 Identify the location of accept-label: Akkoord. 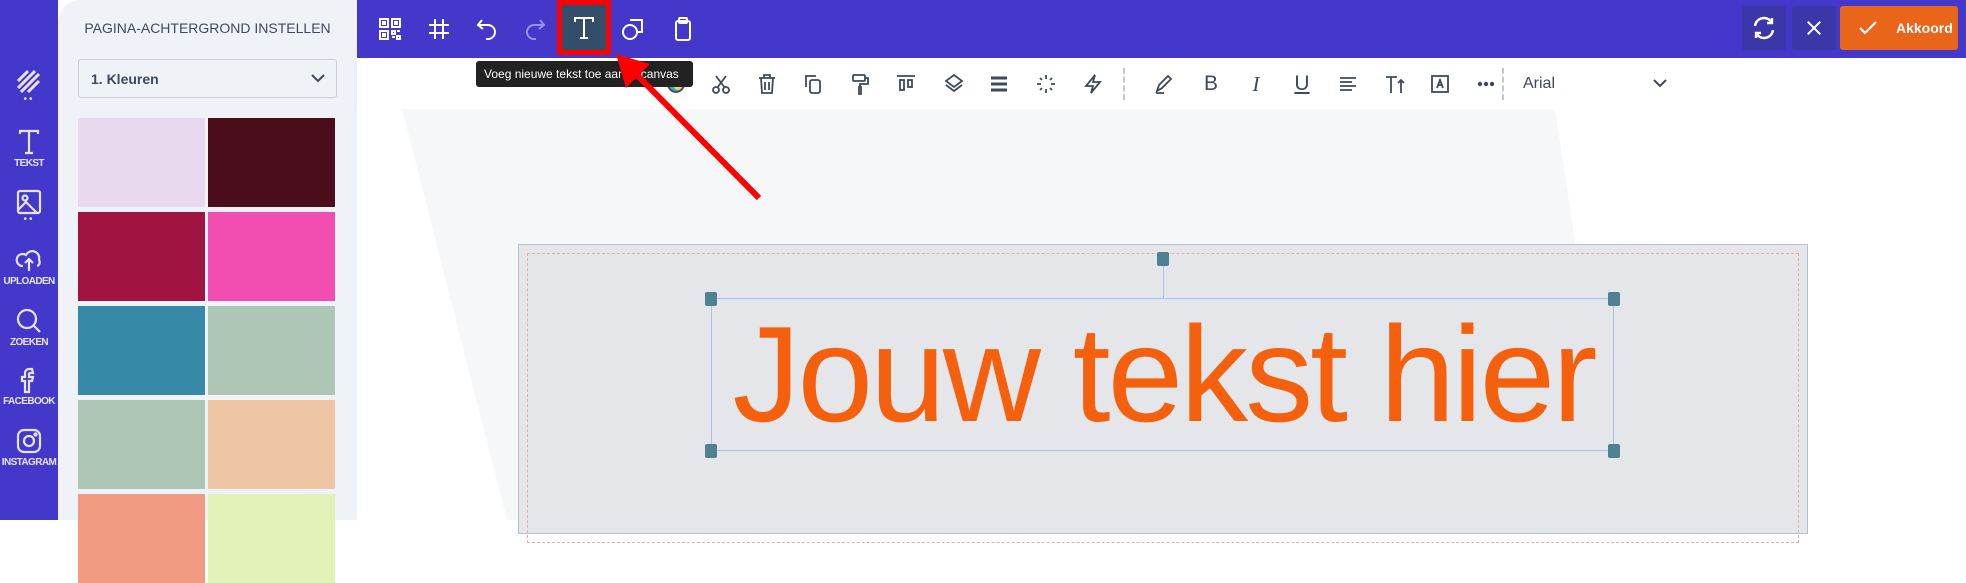
(1924, 28).